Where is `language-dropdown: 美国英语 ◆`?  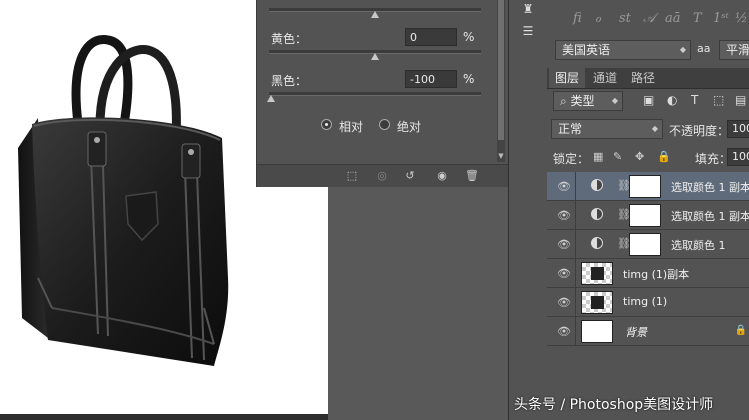
language-dropdown: 美国英语 ◆ is located at coordinates (623, 50).